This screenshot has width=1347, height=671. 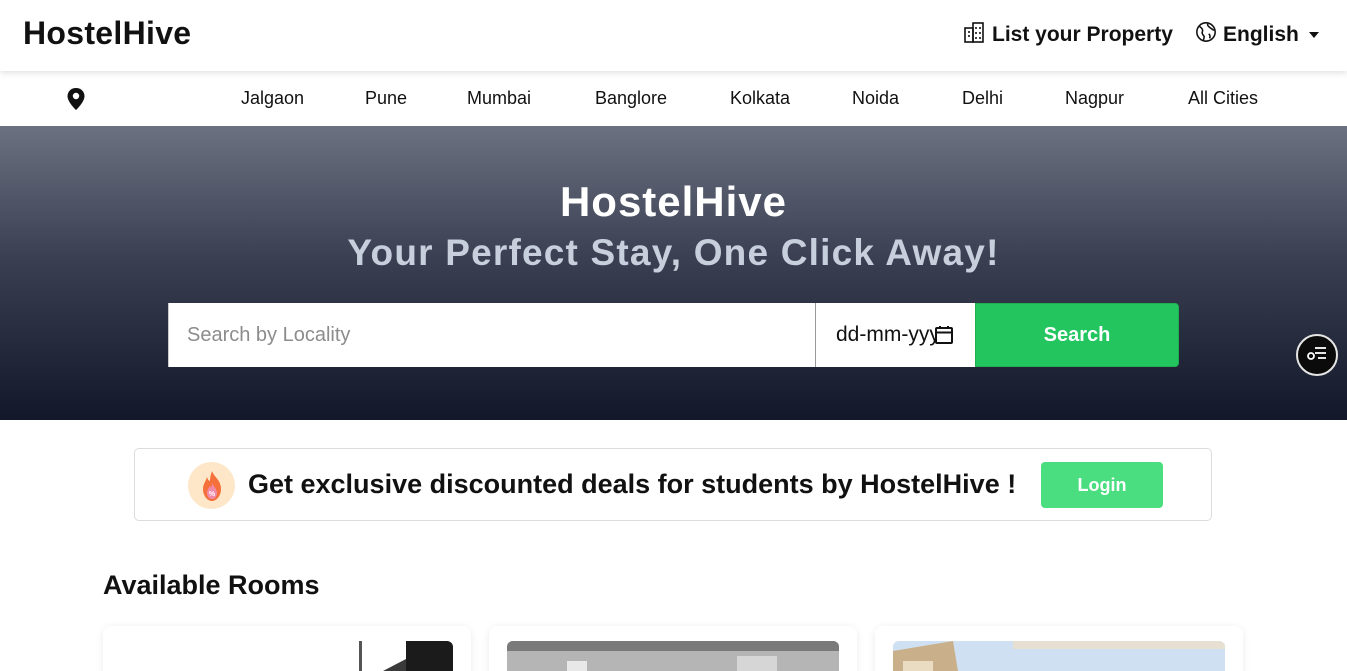 What do you see at coordinates (1077, 335) in the screenshot?
I see `search-button: Search` at bounding box center [1077, 335].